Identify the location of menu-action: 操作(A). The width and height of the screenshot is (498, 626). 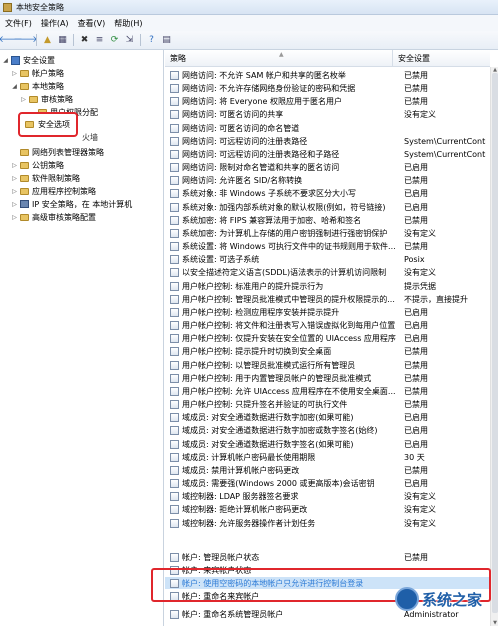
(55, 23).